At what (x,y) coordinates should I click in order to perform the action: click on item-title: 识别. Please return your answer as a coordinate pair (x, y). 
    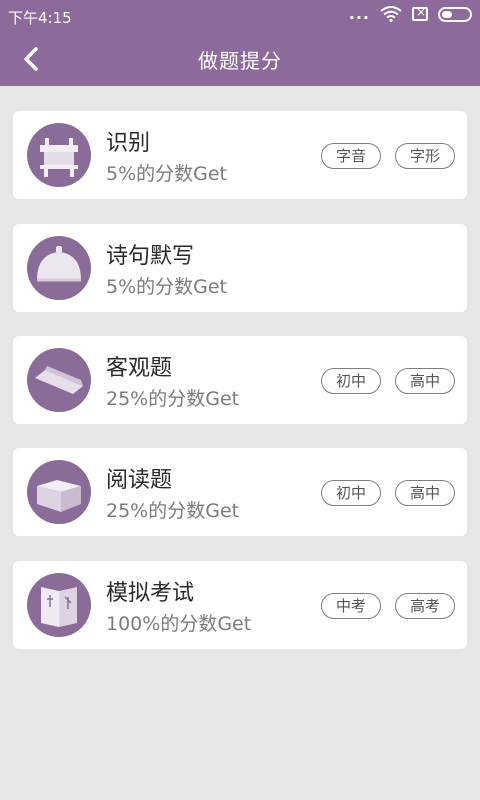
    Looking at the image, I should click on (128, 143).